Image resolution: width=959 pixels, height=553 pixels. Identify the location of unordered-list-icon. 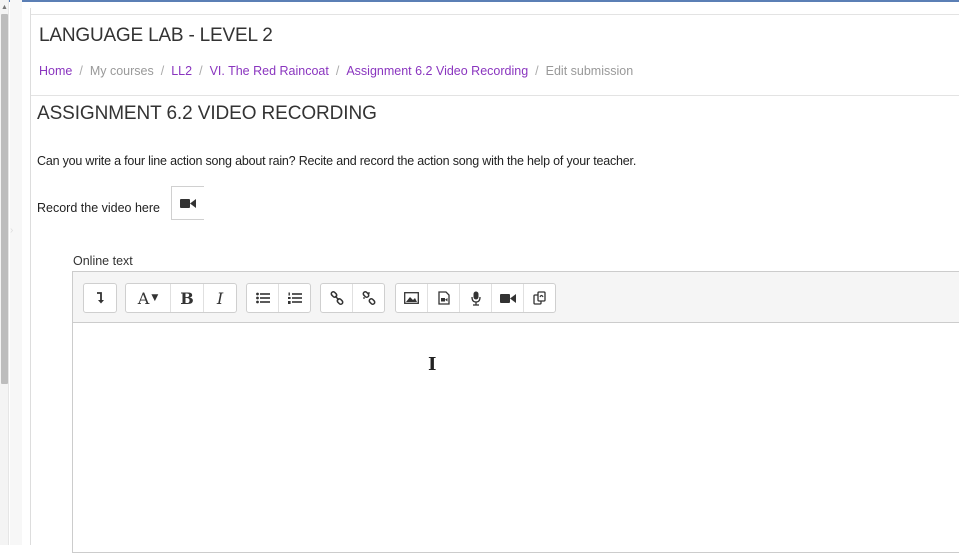
(262, 298).